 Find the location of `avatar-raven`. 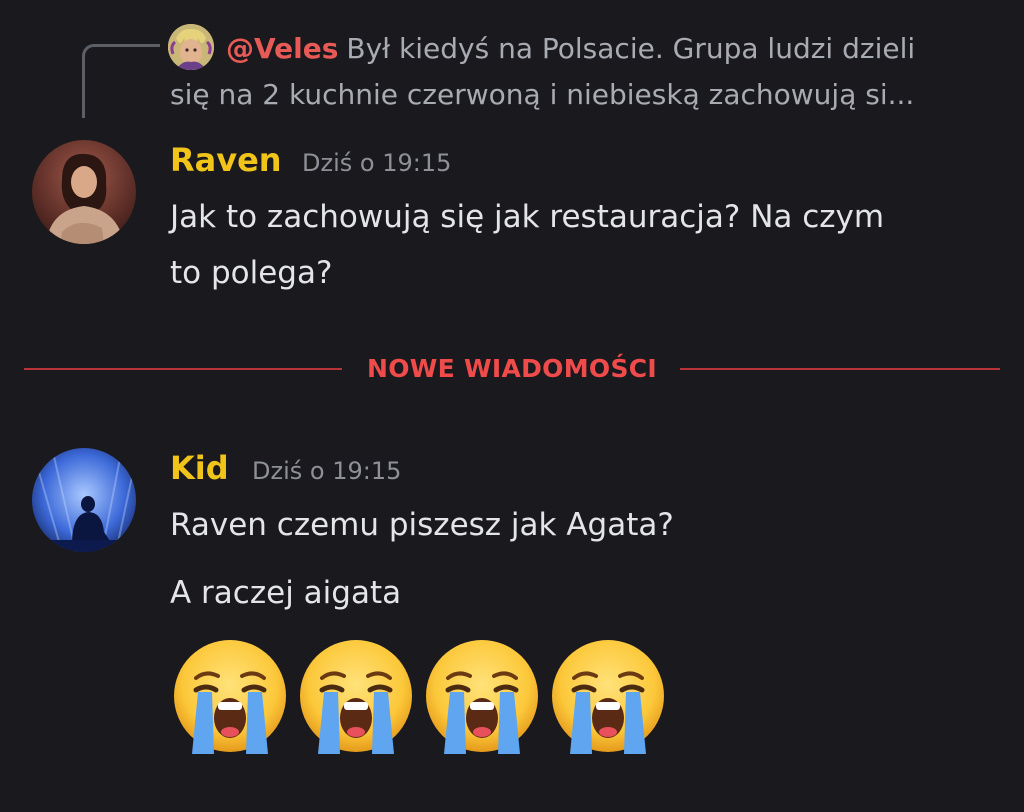

avatar-raven is located at coordinates (84, 192).